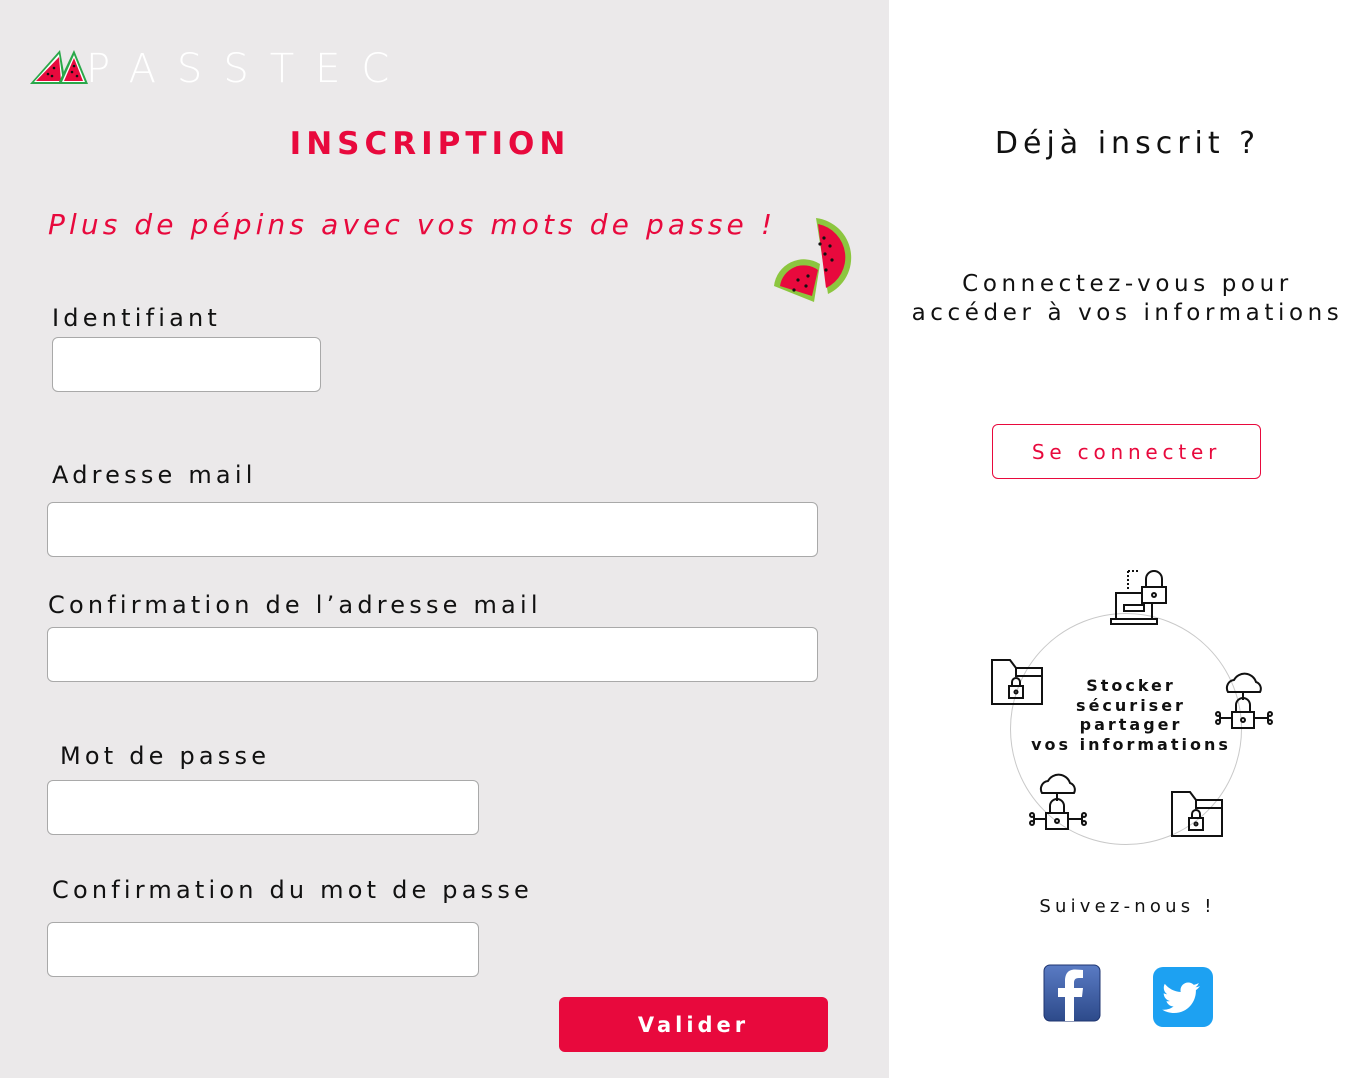  I want to click on login-subtitle-line2: accéder à vos informations, so click(1127, 313).